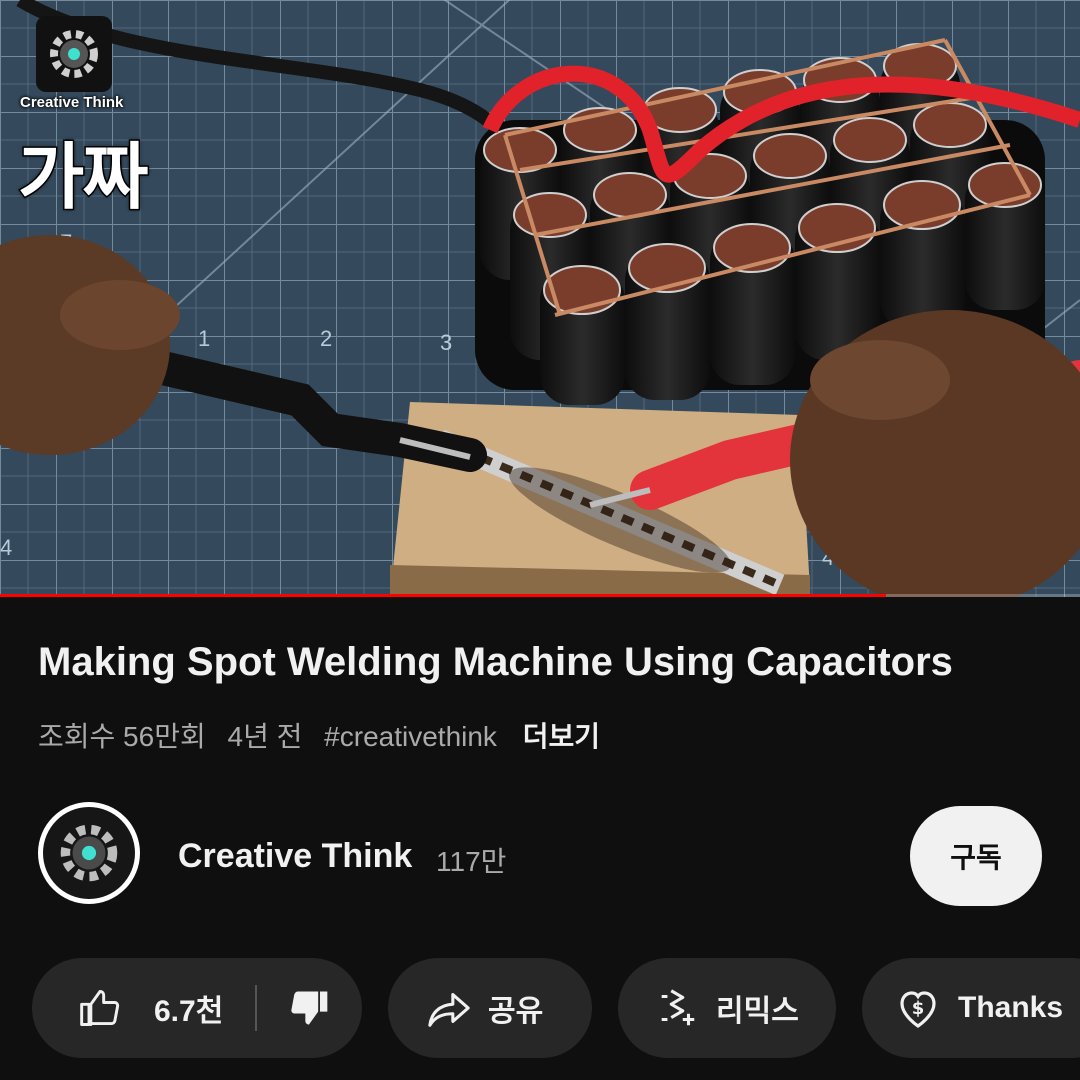  What do you see at coordinates (256, 1008) in the screenshot?
I see `like-divider` at bounding box center [256, 1008].